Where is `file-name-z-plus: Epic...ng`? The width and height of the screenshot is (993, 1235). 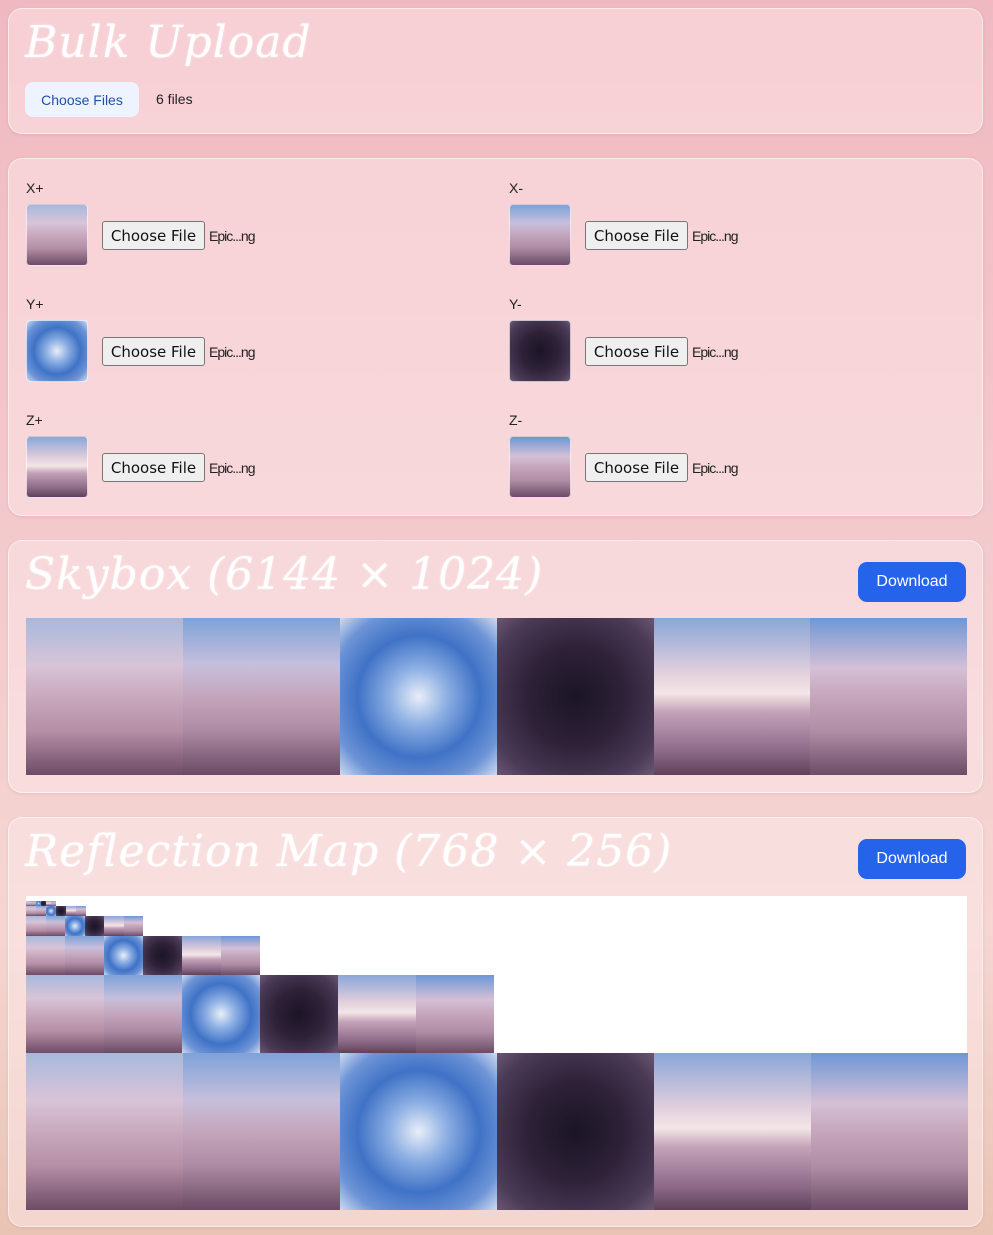
file-name-z-plus: Epic...ng is located at coordinates (232, 468).